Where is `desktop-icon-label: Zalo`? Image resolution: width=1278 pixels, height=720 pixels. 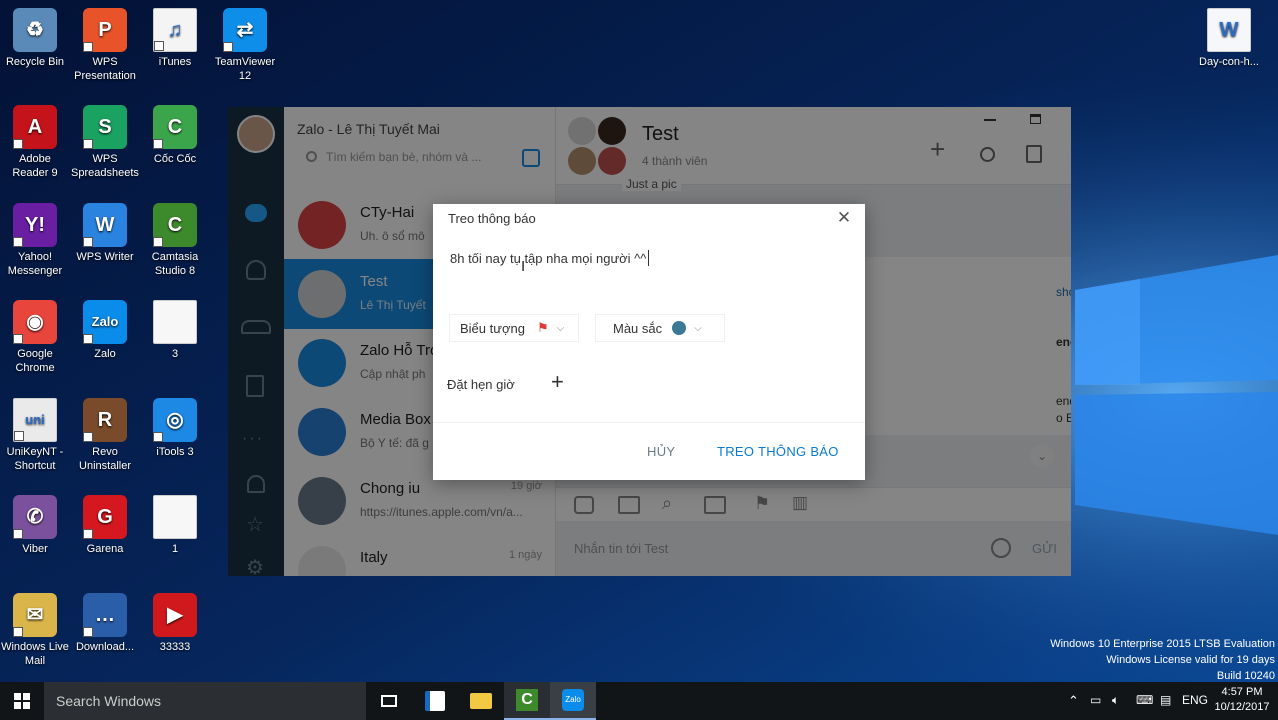 desktop-icon-label: Zalo is located at coordinates (105, 354).